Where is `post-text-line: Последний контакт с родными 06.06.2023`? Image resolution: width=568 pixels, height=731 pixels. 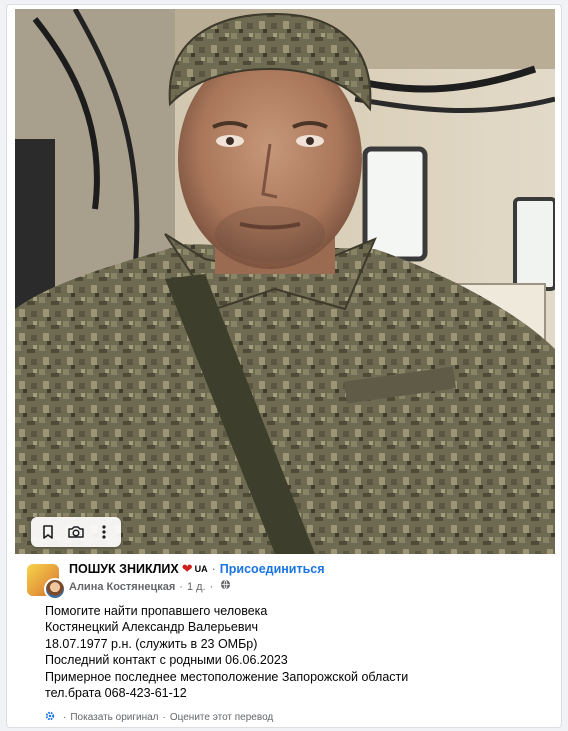 post-text-line: Последний контакт с родными 06.06.2023 is located at coordinates (166, 660).